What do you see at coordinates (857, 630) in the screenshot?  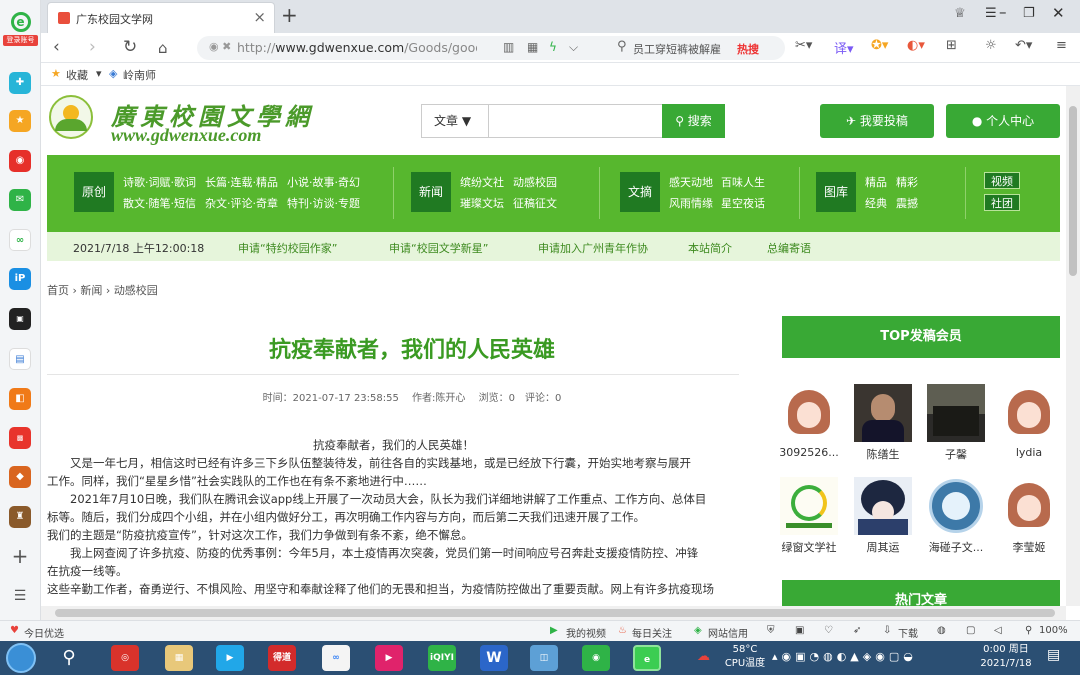 I see `rocket-icon: ➶` at bounding box center [857, 630].